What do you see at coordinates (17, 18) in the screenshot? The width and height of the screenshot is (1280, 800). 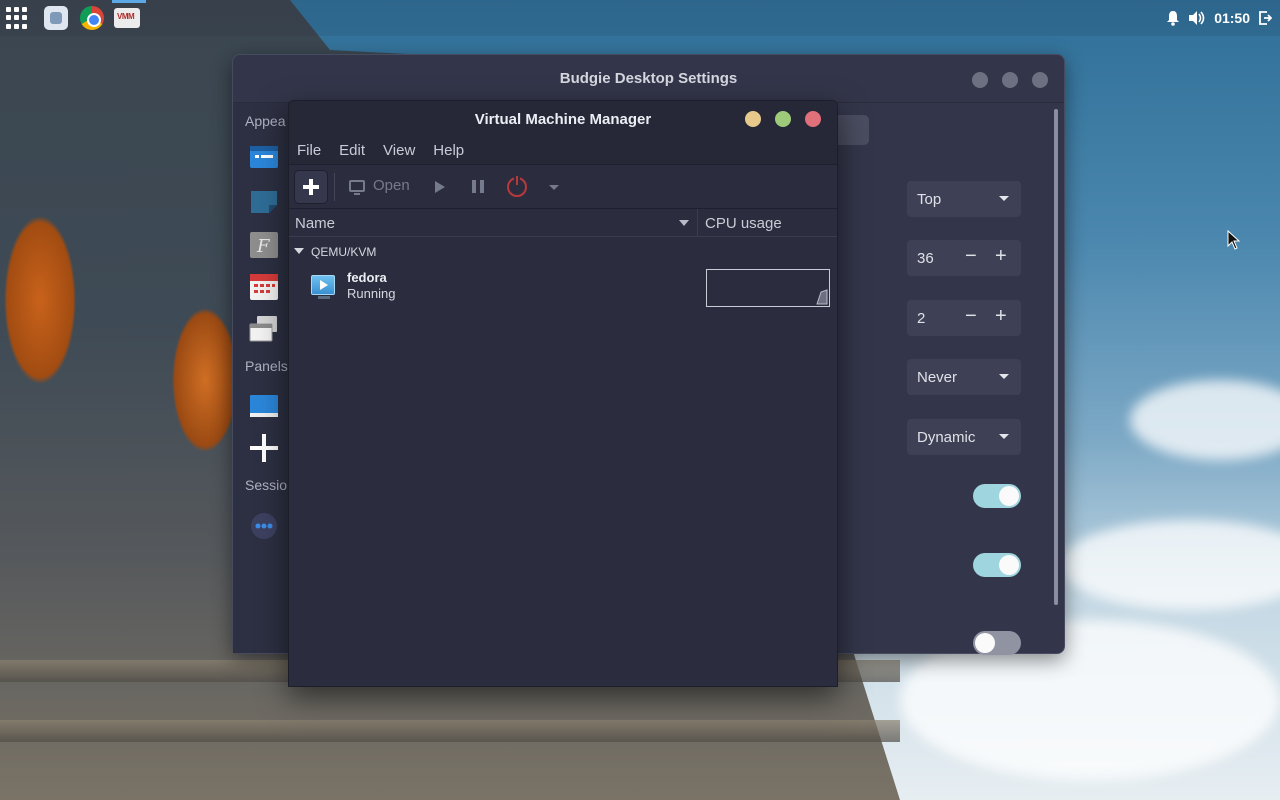 I see `app-launcher-icon` at bounding box center [17, 18].